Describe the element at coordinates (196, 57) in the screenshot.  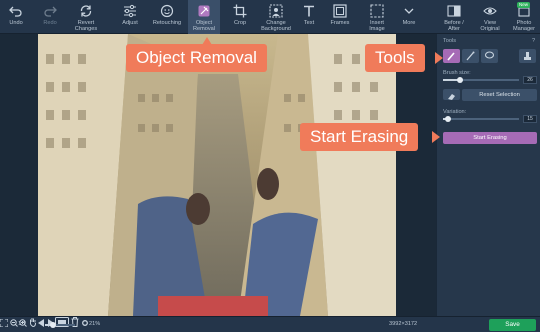
I see `object-removal-callout-text: Object Removal` at that location.